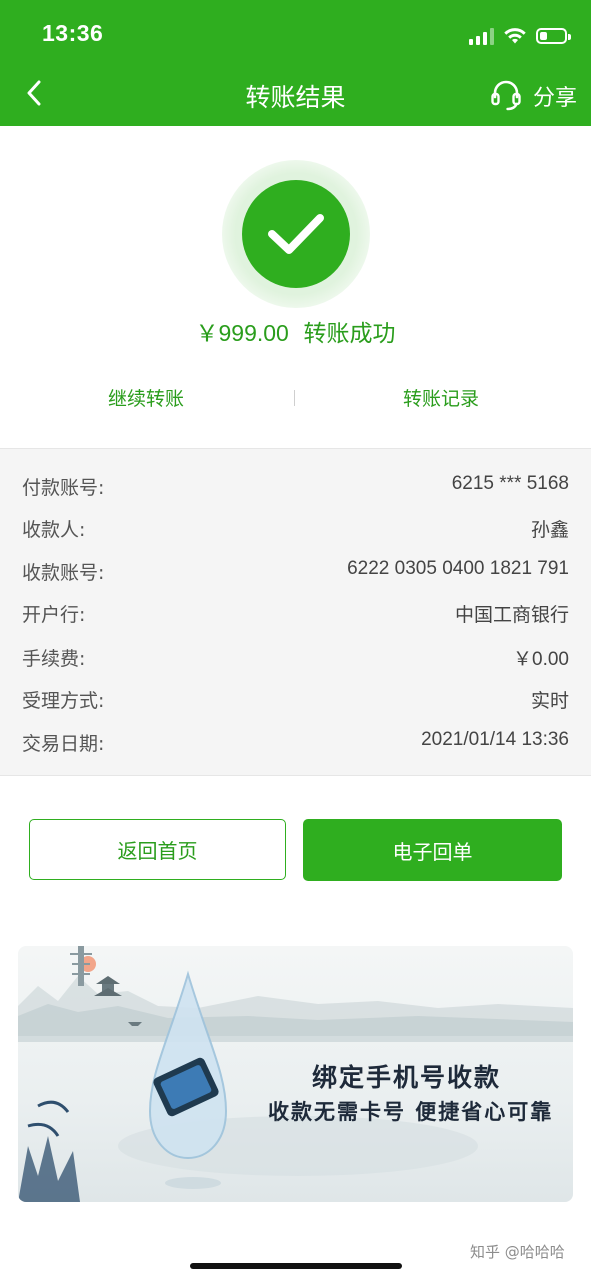 Image resolution: width=591 pixels, height=1280 pixels. Describe the element at coordinates (73, 33) in the screenshot. I see `status-time: 13:36` at that location.